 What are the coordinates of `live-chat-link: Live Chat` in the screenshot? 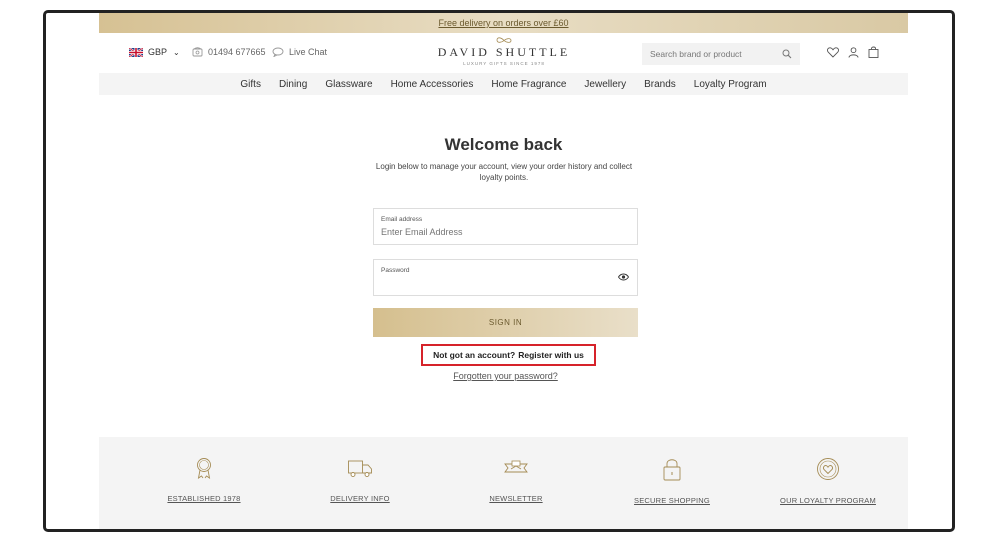 It's located at (299, 52).